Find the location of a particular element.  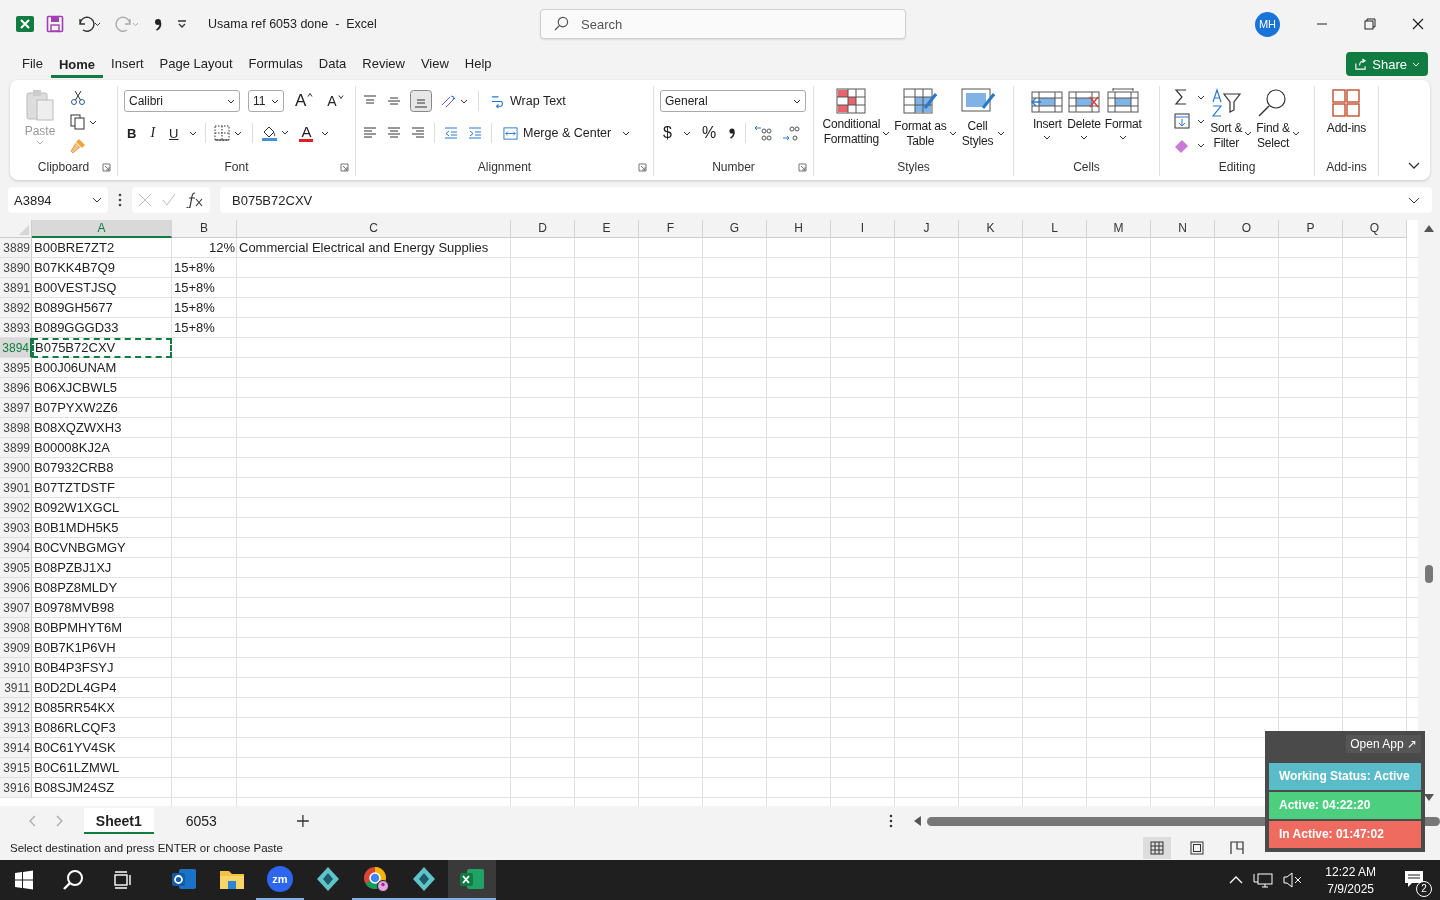

row-header: 3893 is located at coordinates (16, 328).